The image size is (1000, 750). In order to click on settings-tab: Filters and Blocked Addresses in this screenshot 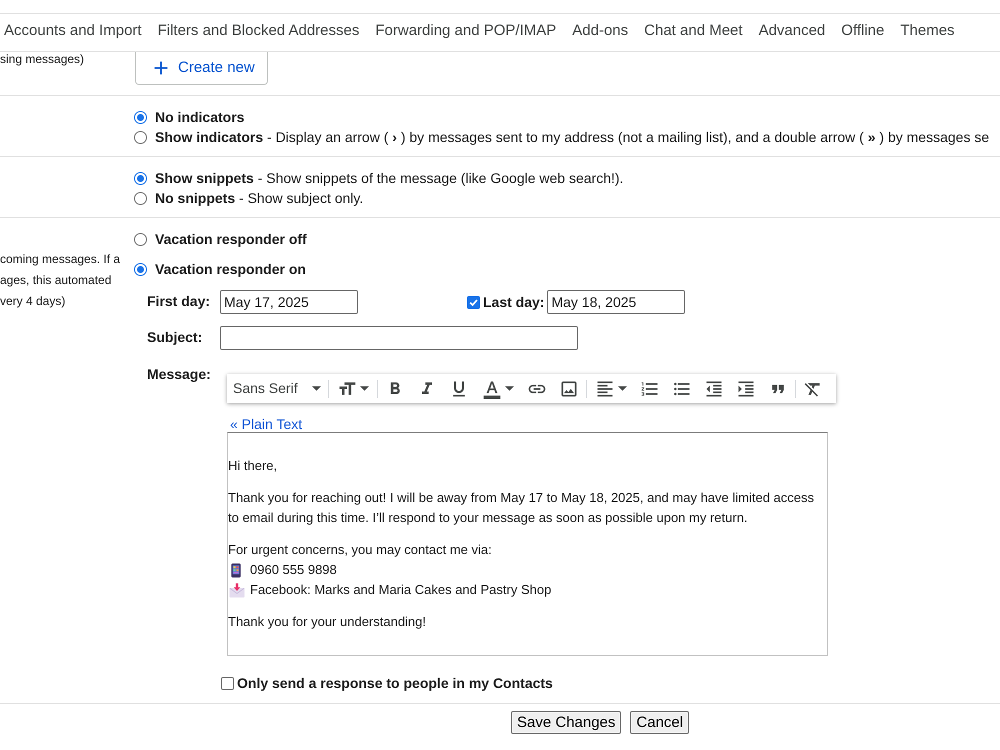, I will do `click(259, 32)`.